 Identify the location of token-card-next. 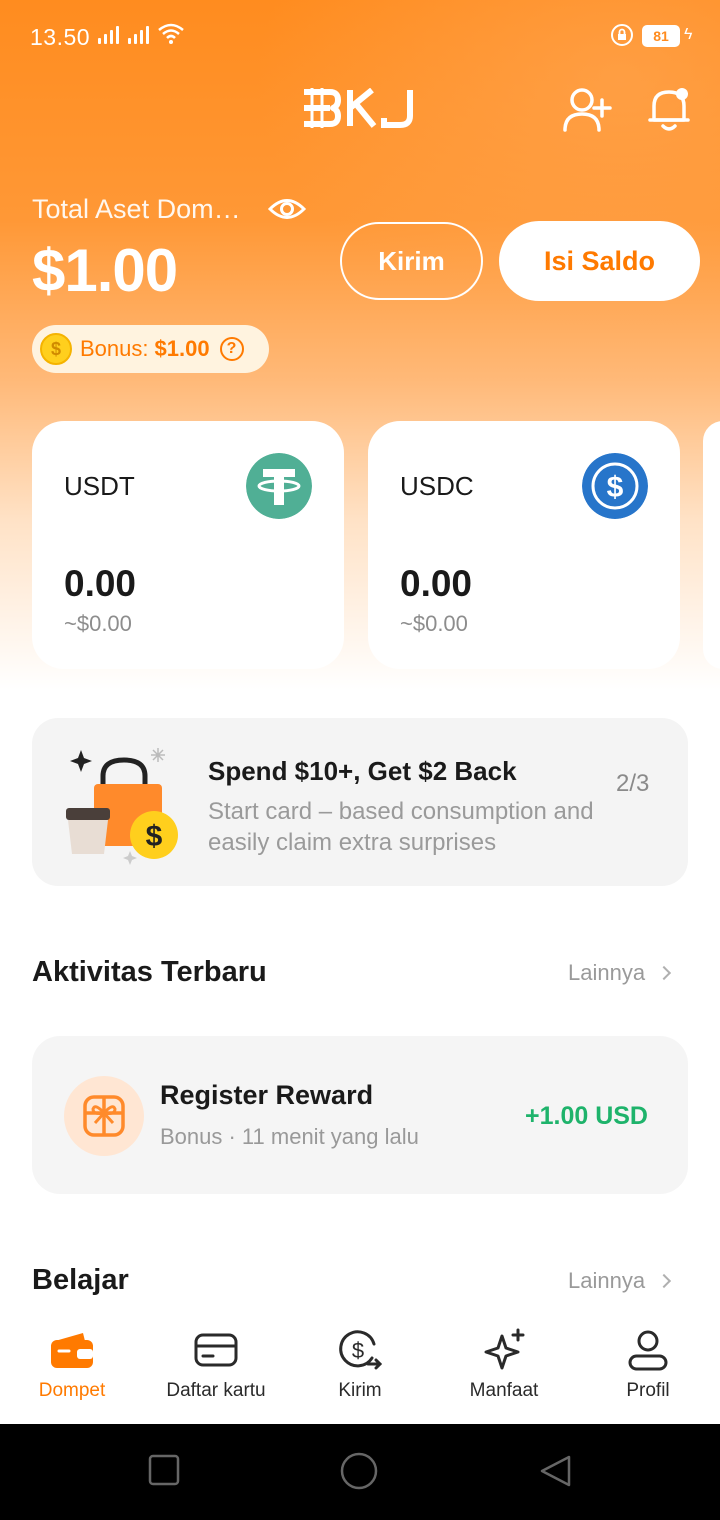
(711, 545).